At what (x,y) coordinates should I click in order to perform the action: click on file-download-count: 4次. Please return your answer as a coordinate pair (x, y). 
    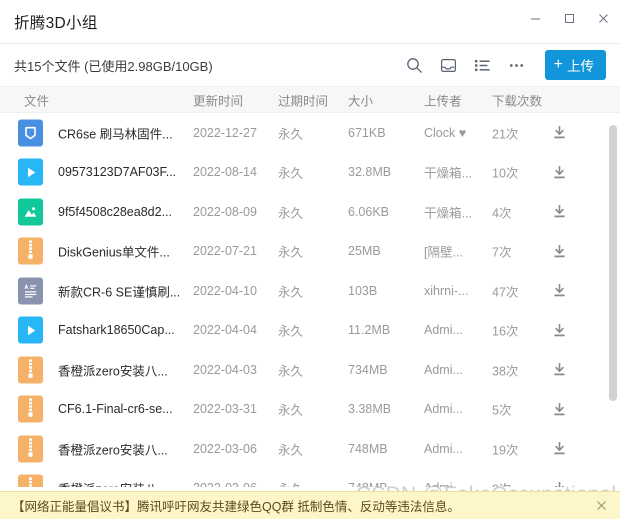
    Looking at the image, I should click on (502, 213).